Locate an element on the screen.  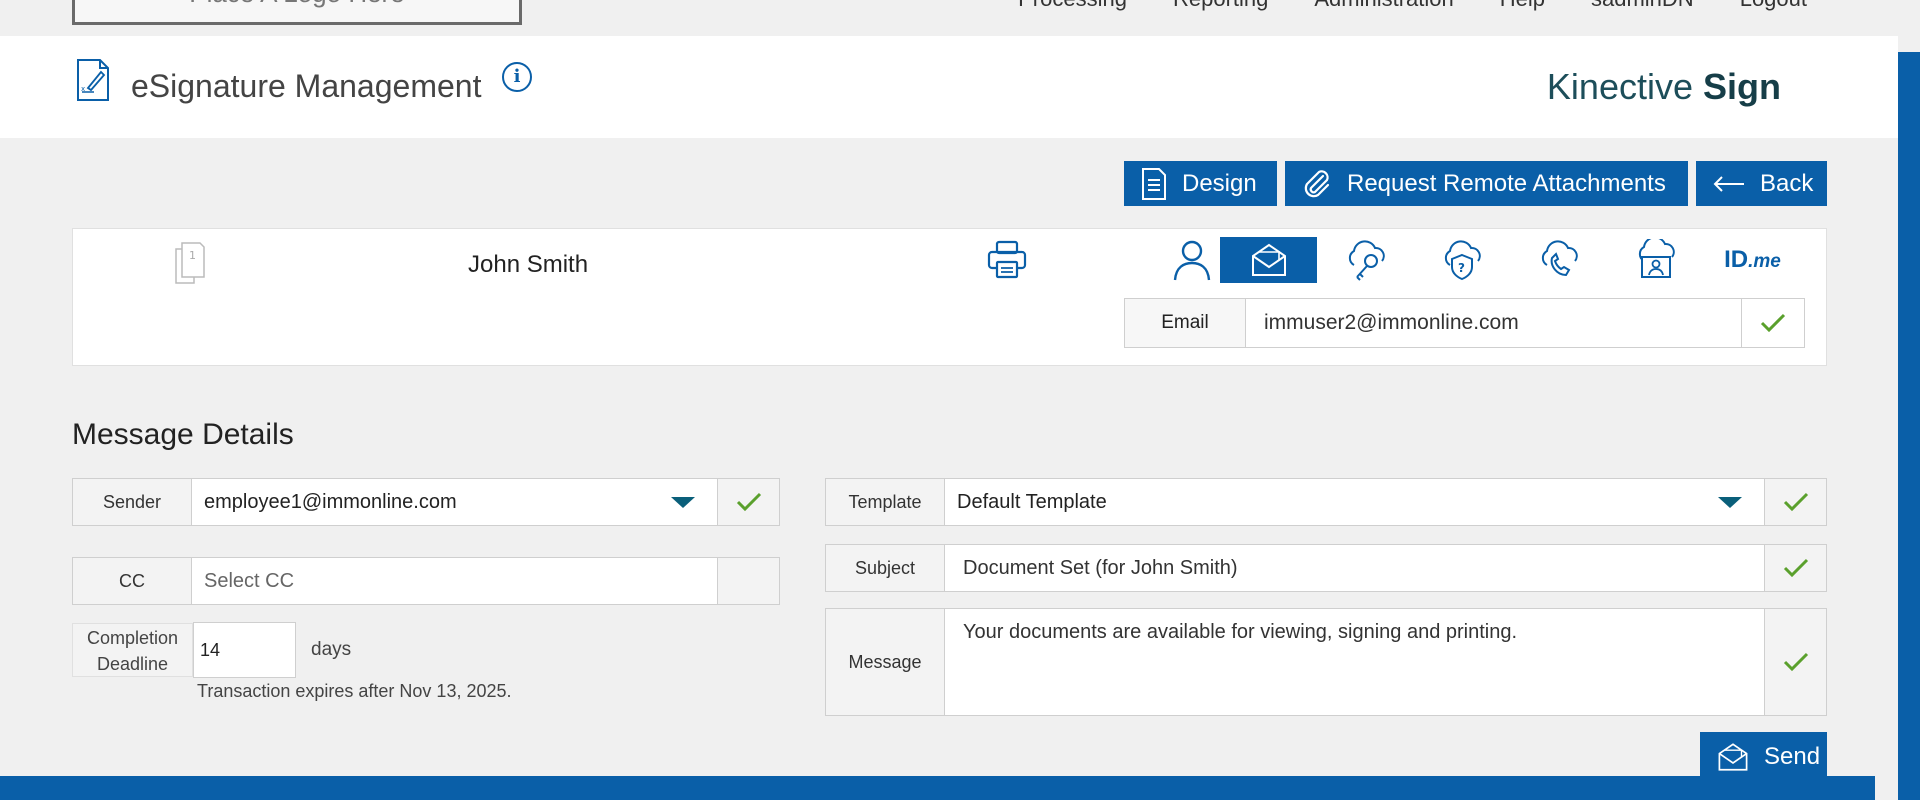
phone-cloud-icon is located at coordinates (1558, 260).